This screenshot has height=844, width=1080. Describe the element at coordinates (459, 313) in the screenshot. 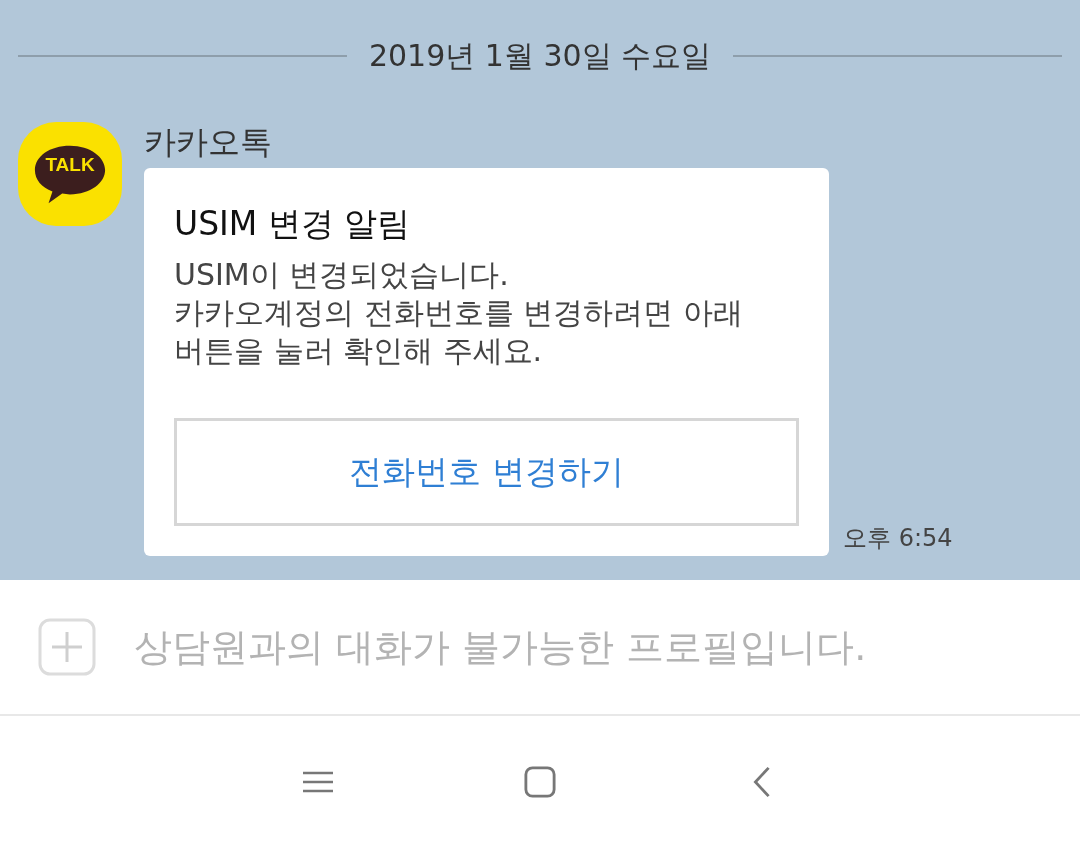

I see `card-body: USIM이 변경되었습니다. 카카오계정의 전화번호를 변경하려면 아래 버튼을 눌러 확인해 주세요.` at that location.